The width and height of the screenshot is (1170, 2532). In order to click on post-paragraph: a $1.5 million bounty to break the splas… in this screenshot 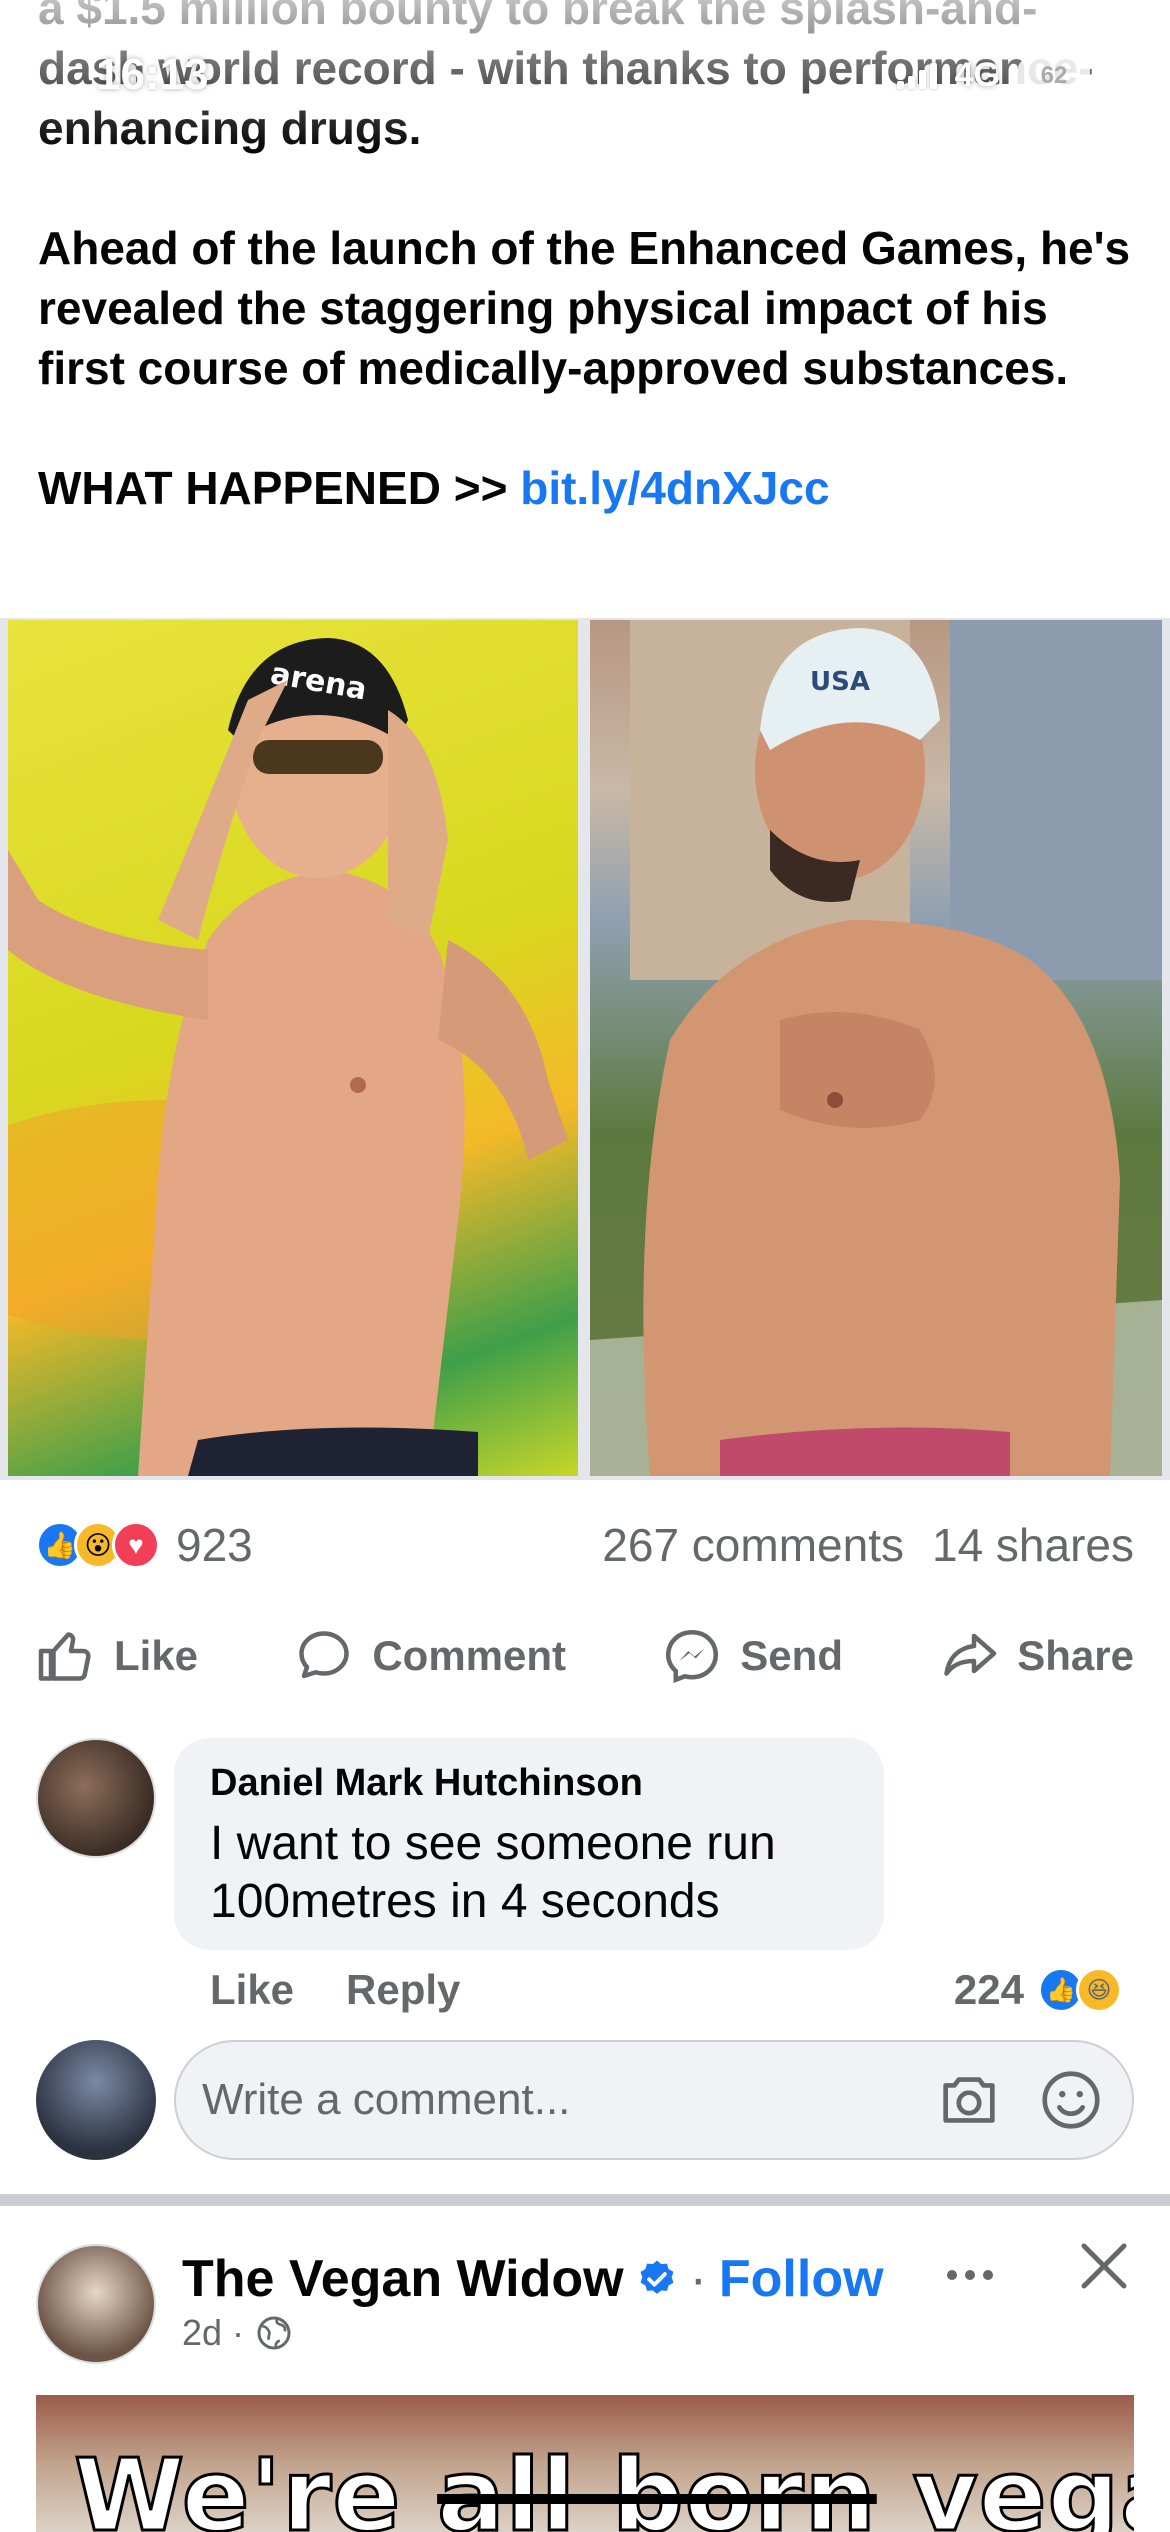, I will do `click(566, 77)`.